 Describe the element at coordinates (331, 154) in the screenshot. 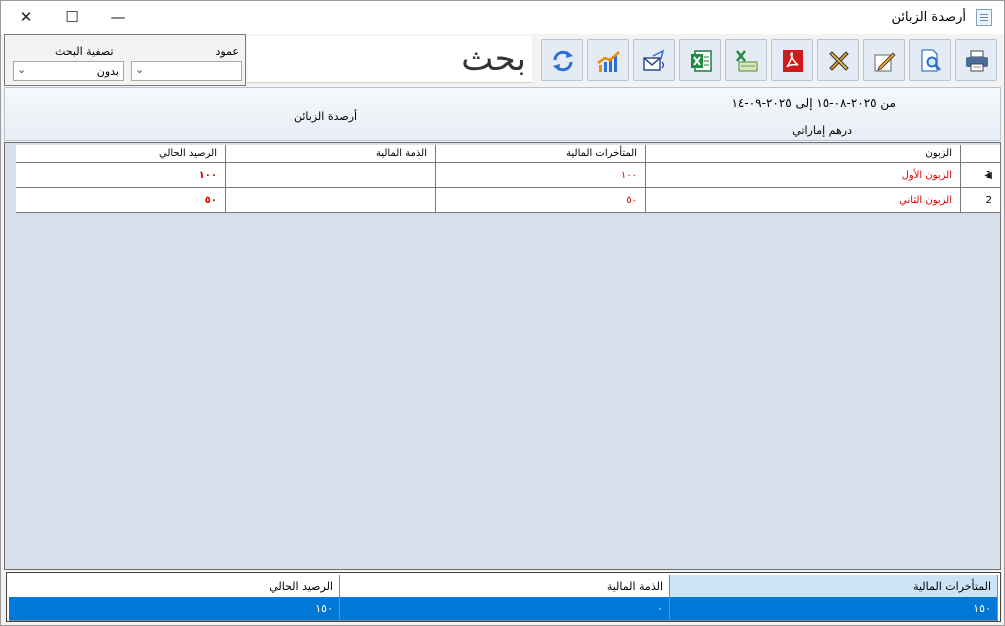

I see `column-header-debt: الذمة المالية` at that location.